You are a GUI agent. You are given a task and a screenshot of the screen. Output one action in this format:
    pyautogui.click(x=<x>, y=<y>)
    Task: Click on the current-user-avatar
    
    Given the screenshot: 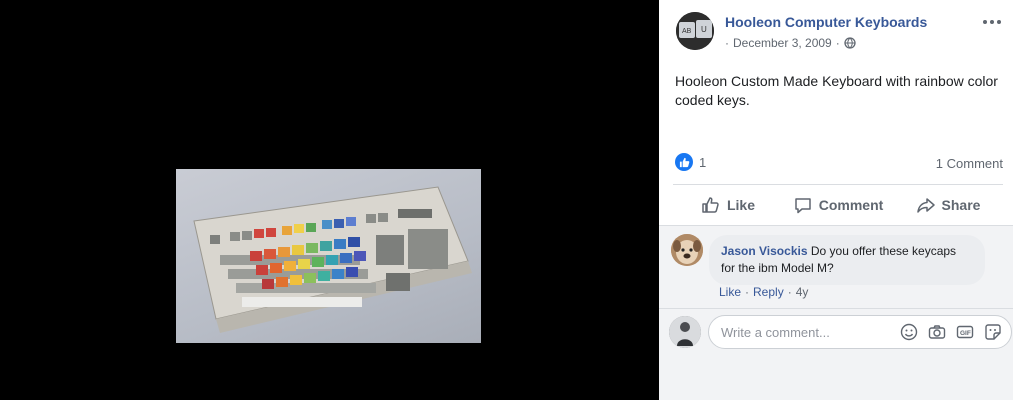 What is the action you would take?
    pyautogui.click(x=685, y=332)
    